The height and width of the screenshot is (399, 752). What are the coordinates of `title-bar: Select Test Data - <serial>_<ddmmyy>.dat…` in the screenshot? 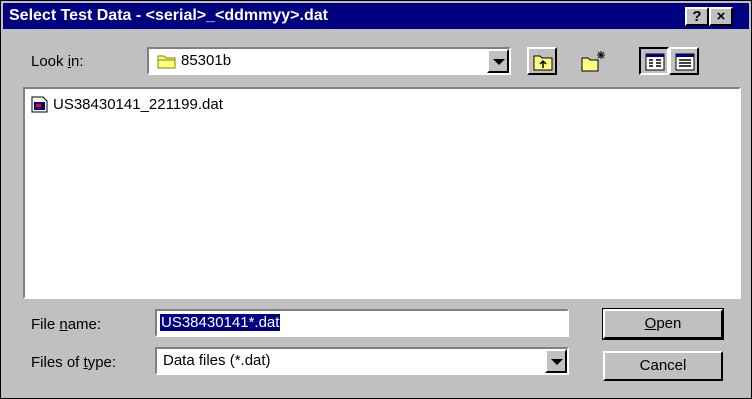 It's located at (376, 16).